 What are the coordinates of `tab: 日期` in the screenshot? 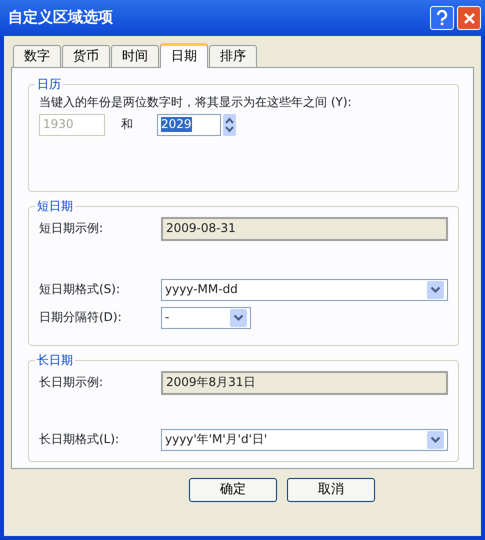 It's located at (184, 55).